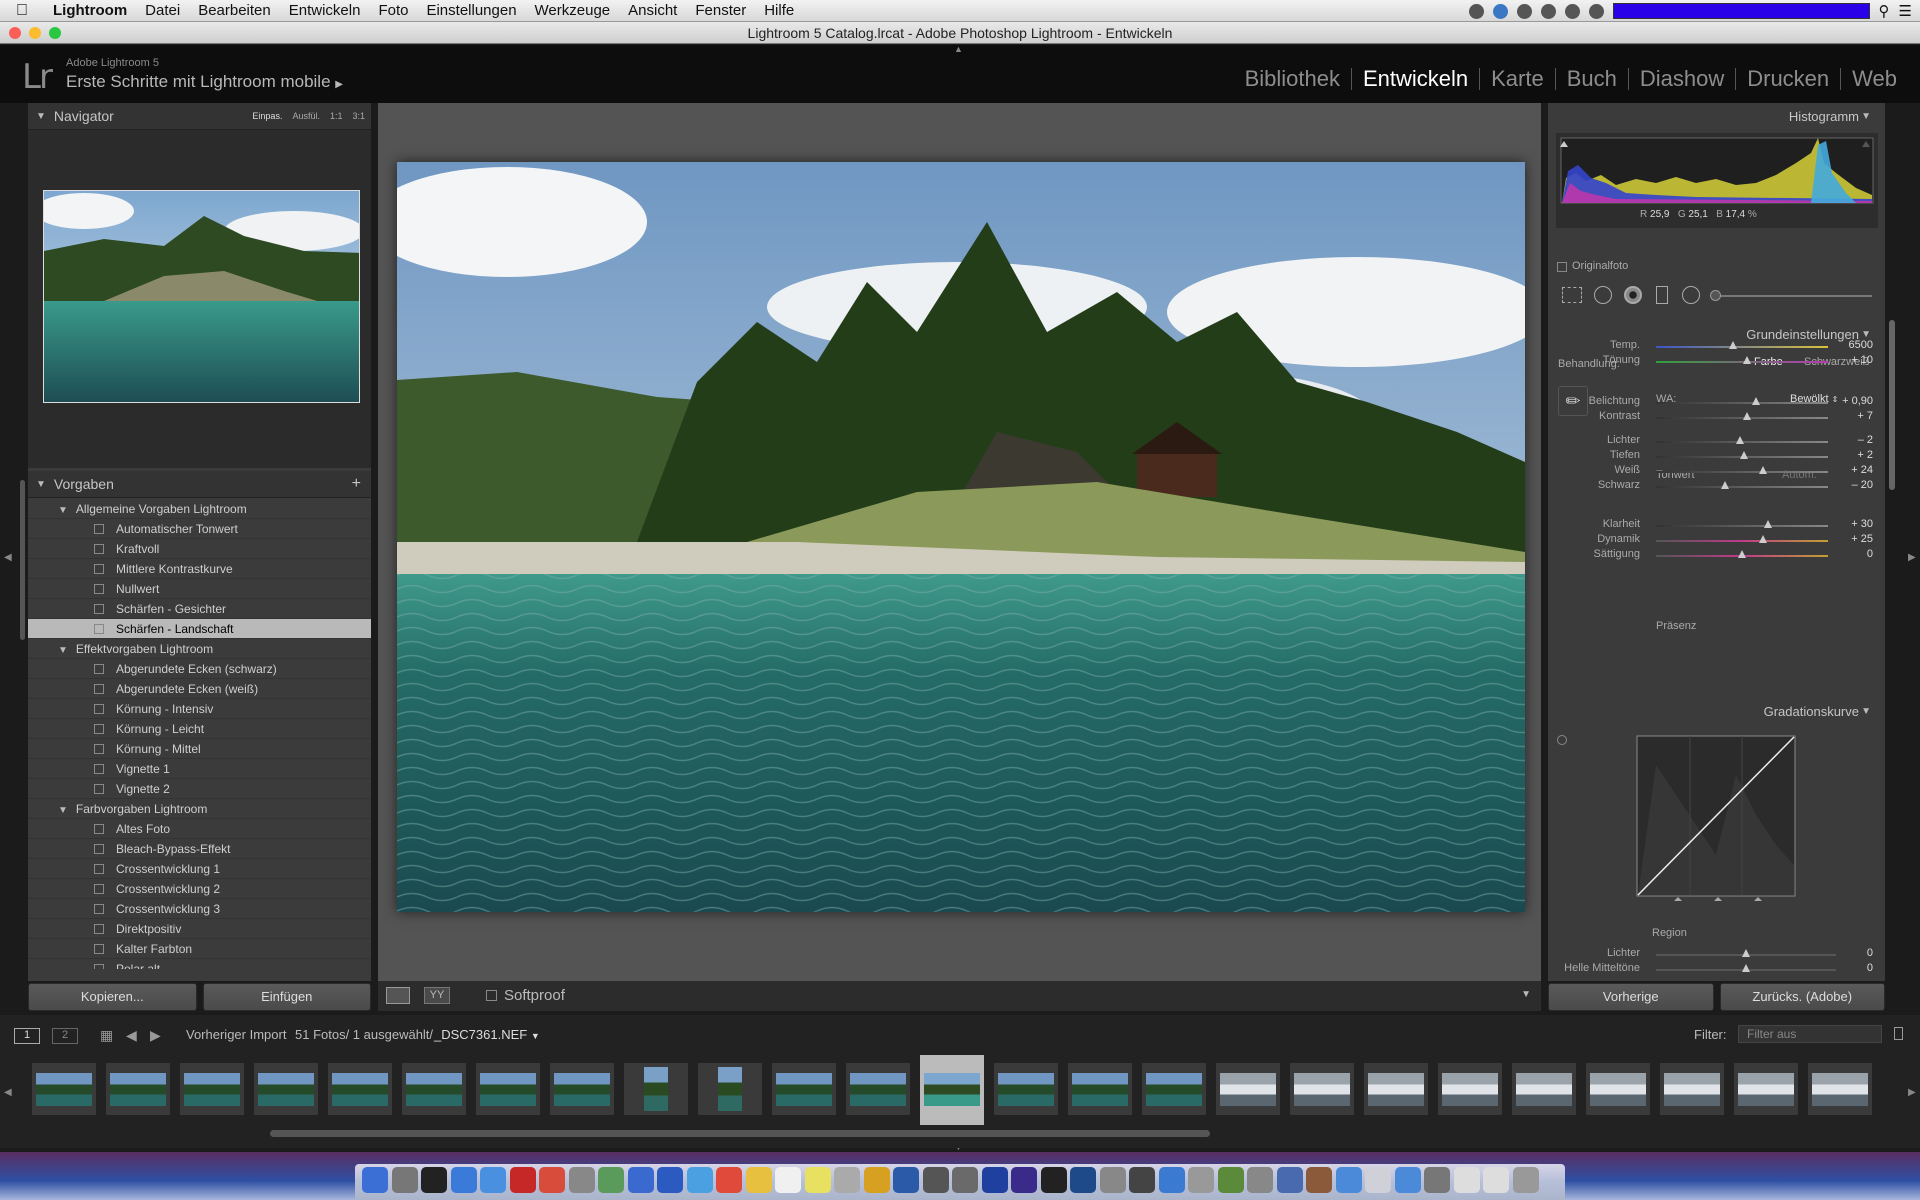 Image resolution: width=1920 pixels, height=1200 pixels. What do you see at coordinates (1716, 525) in the screenshot?
I see `slider-clarity: Klarheit + 30` at bounding box center [1716, 525].